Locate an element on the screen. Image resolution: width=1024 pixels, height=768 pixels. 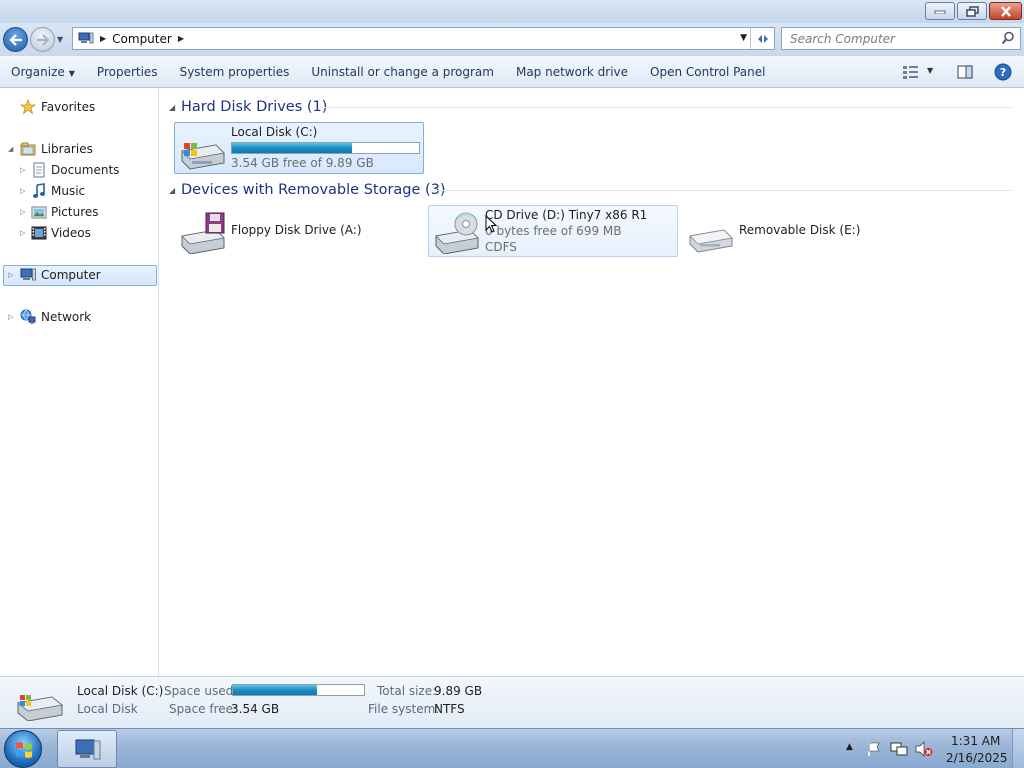
properties-button: Properties is located at coordinates (127, 72).